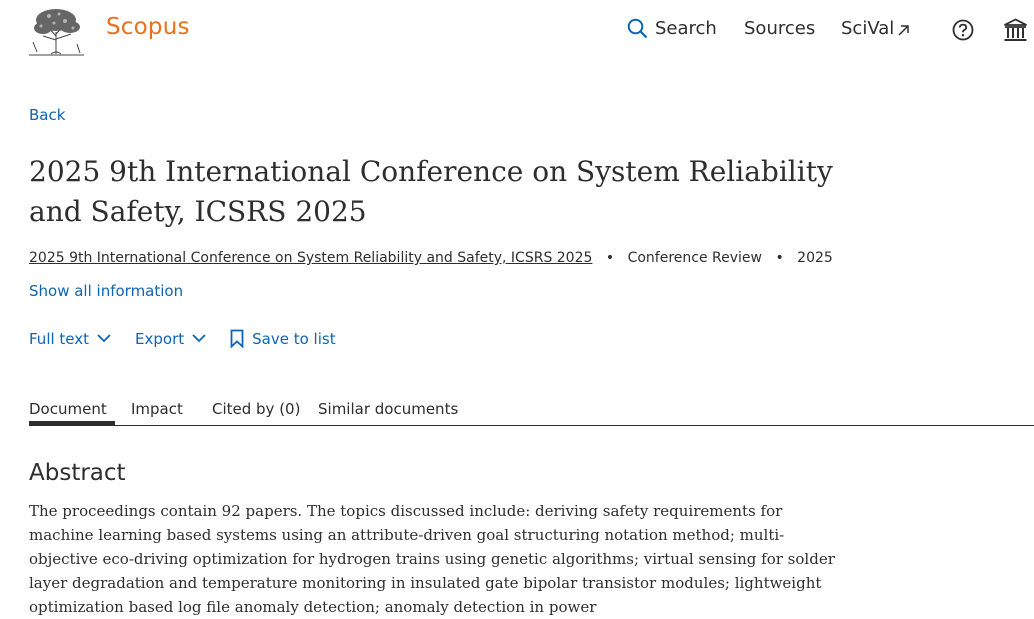 Image resolution: width=1034 pixels, height=619 pixels. What do you see at coordinates (1015, 30) in the screenshot?
I see `institution-icon` at bounding box center [1015, 30].